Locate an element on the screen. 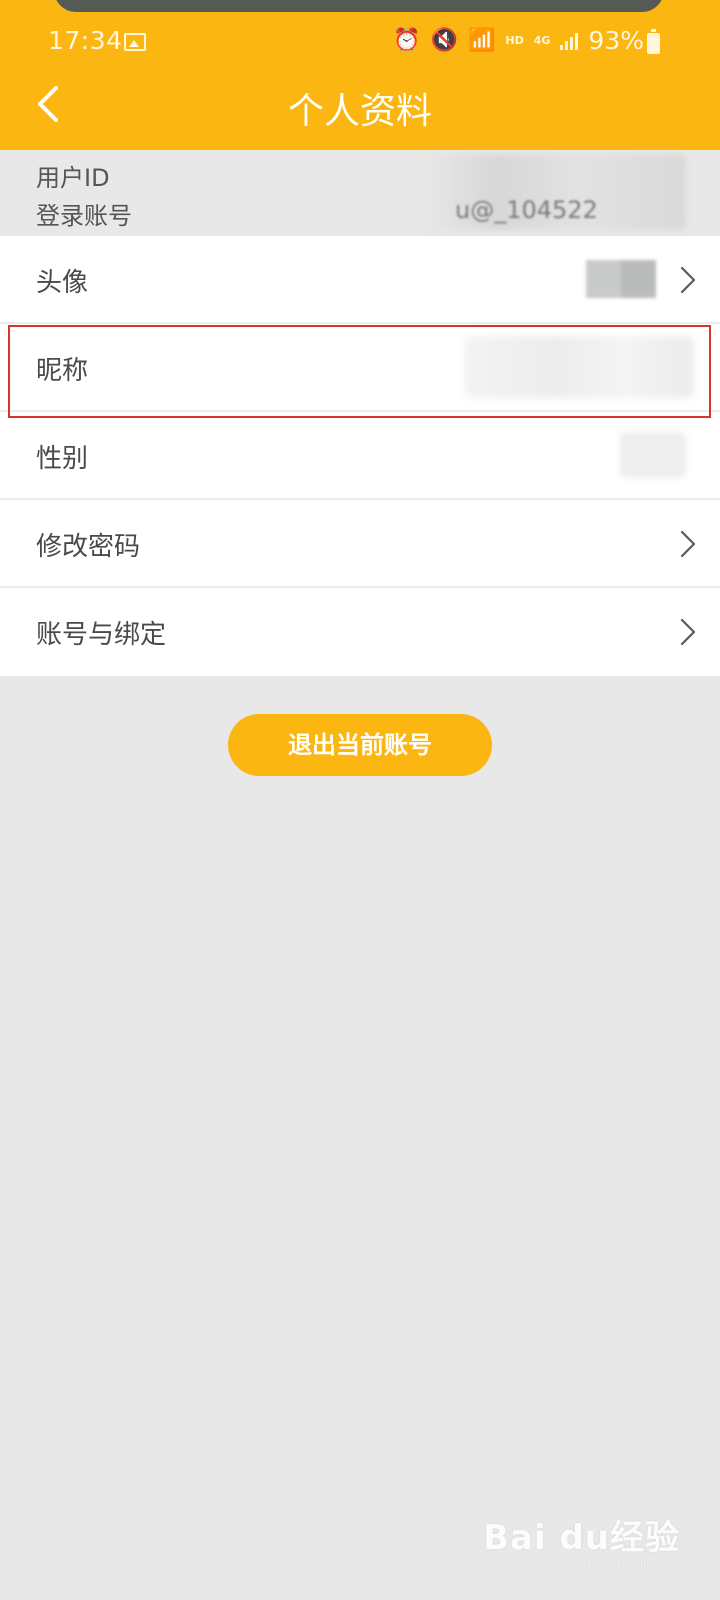 This screenshot has width=720, height=1600. battery-percent: 93% is located at coordinates (616, 40).